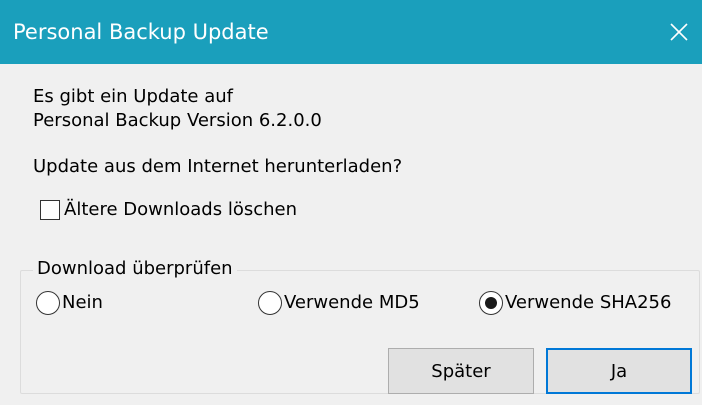  I want to click on close-button, so click(679, 32).